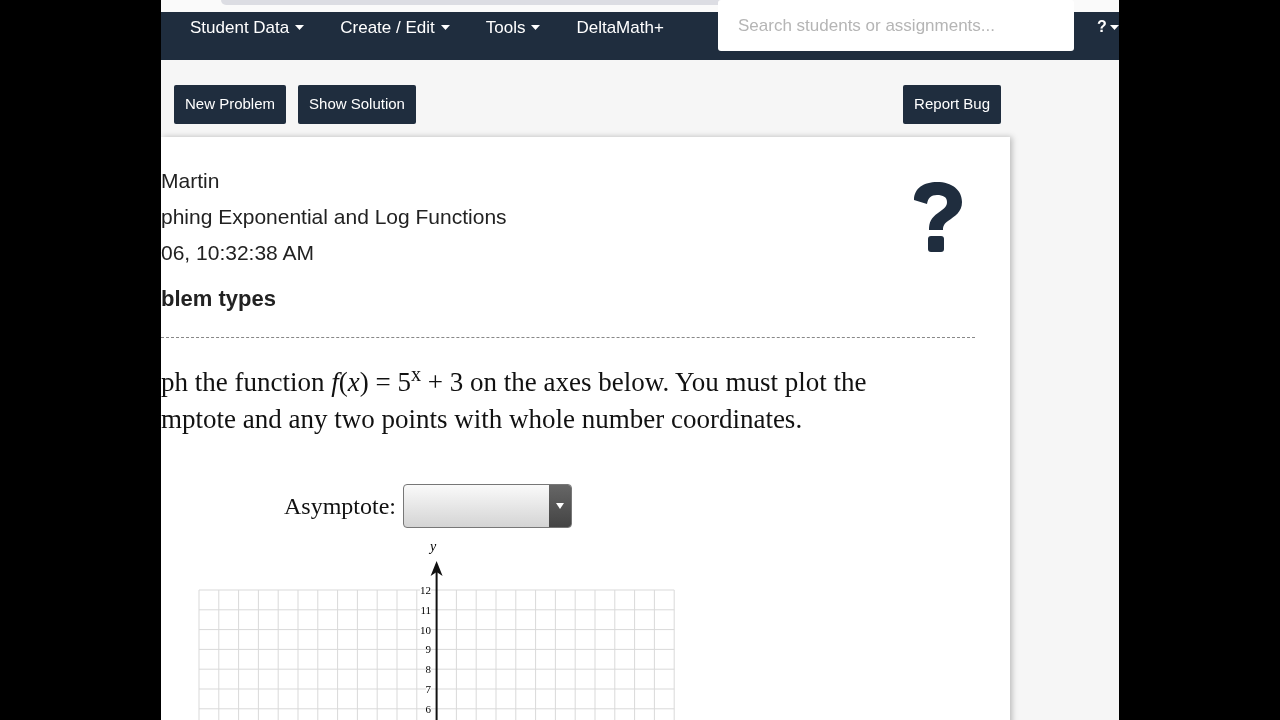 Image resolution: width=1280 pixels, height=720 pixels. Describe the element at coordinates (237, 253) in the screenshot. I see `header-text: 06, 10:32:38 AM` at that location.